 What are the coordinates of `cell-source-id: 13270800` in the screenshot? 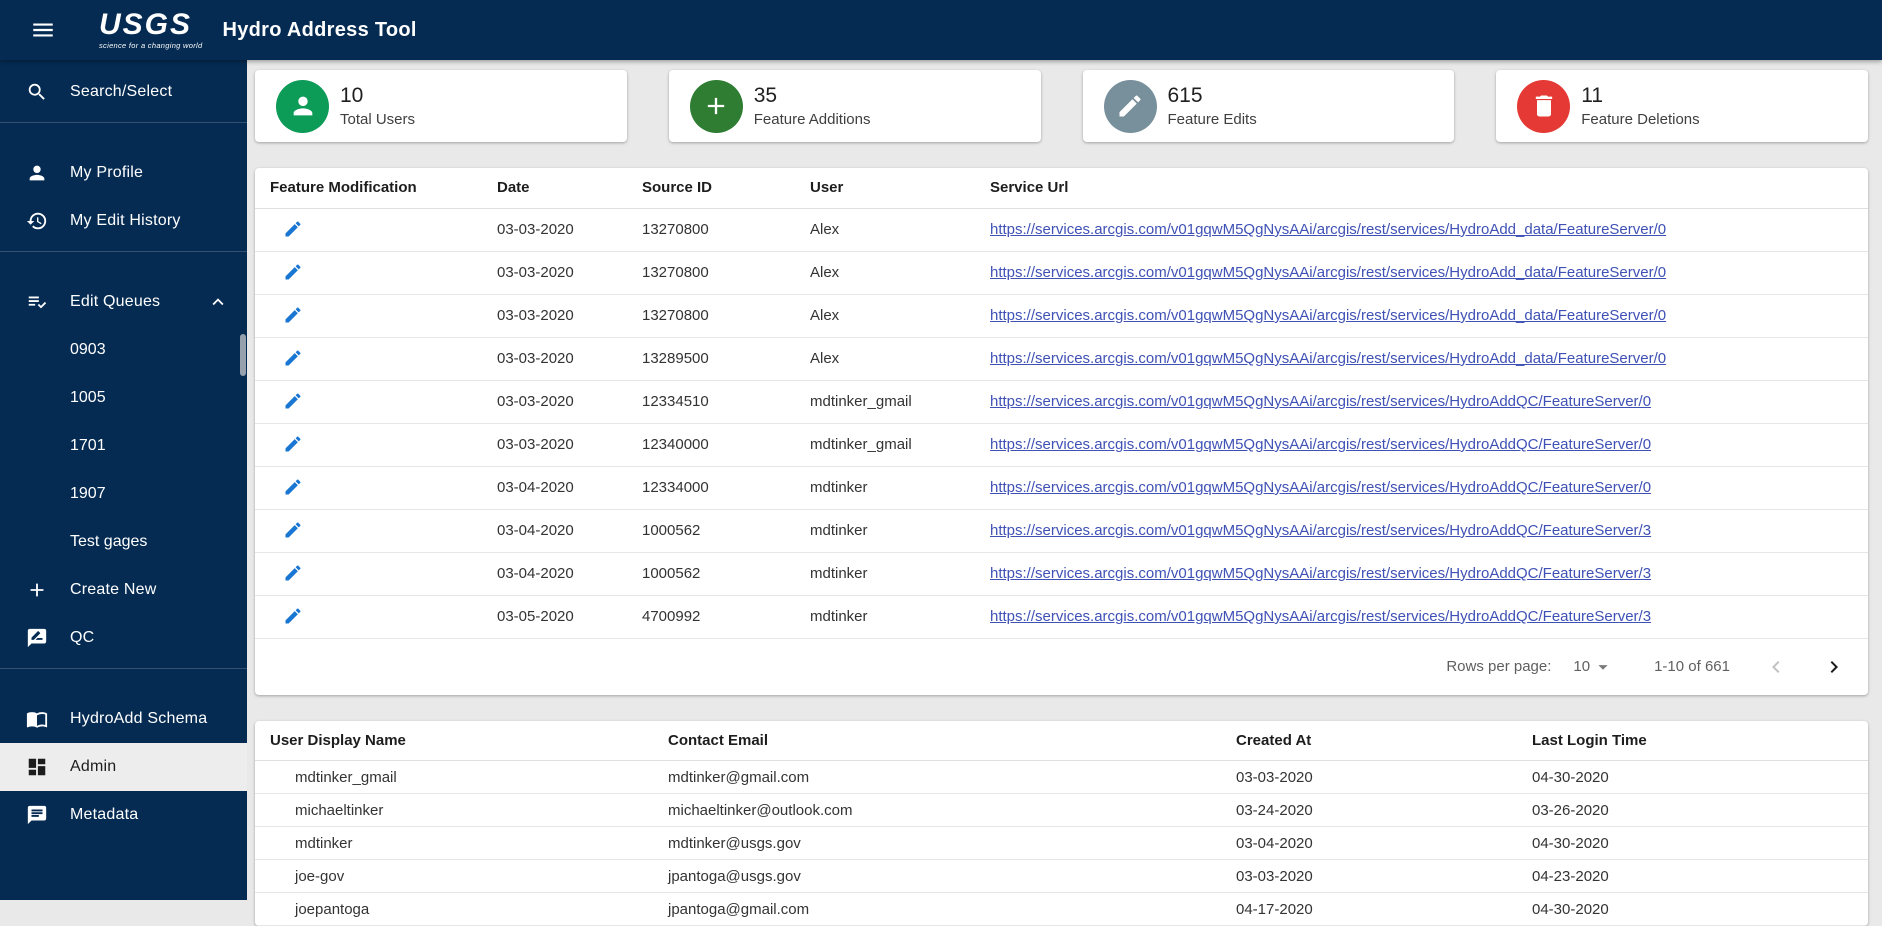 It's located at (711, 229).